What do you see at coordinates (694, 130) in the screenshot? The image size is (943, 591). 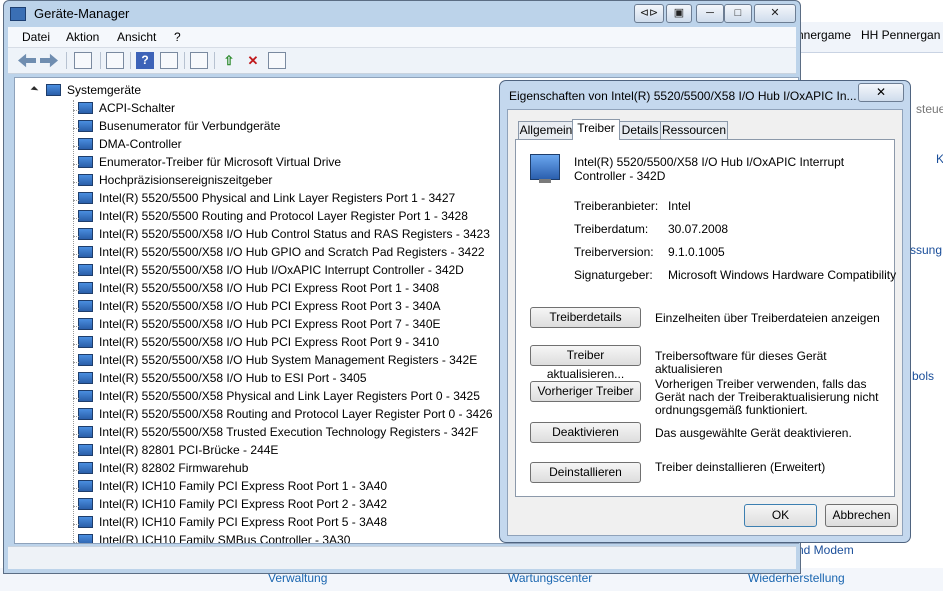 I see `tab-ressourcen: Ressourcen` at bounding box center [694, 130].